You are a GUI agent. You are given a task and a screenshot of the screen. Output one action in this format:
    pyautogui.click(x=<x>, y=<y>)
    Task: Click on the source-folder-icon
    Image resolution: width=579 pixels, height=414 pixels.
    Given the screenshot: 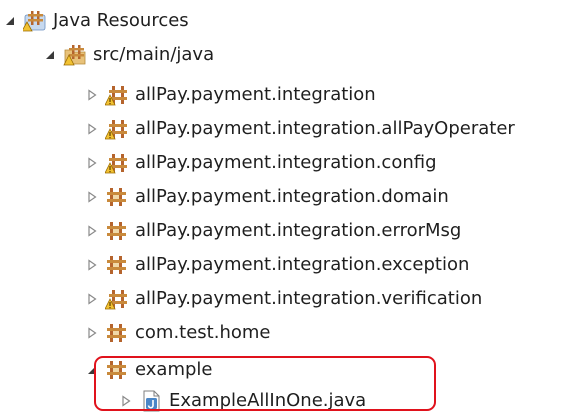 What is the action you would take?
    pyautogui.click(x=75, y=55)
    